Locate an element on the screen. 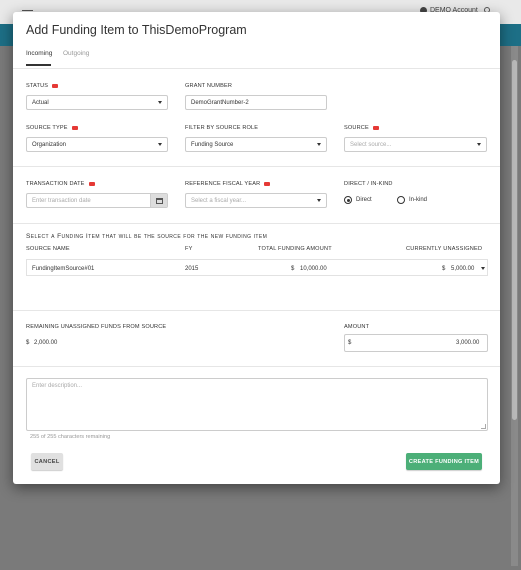 The image size is (521, 570). amount-value: 3,000.00 is located at coordinates (468, 343).